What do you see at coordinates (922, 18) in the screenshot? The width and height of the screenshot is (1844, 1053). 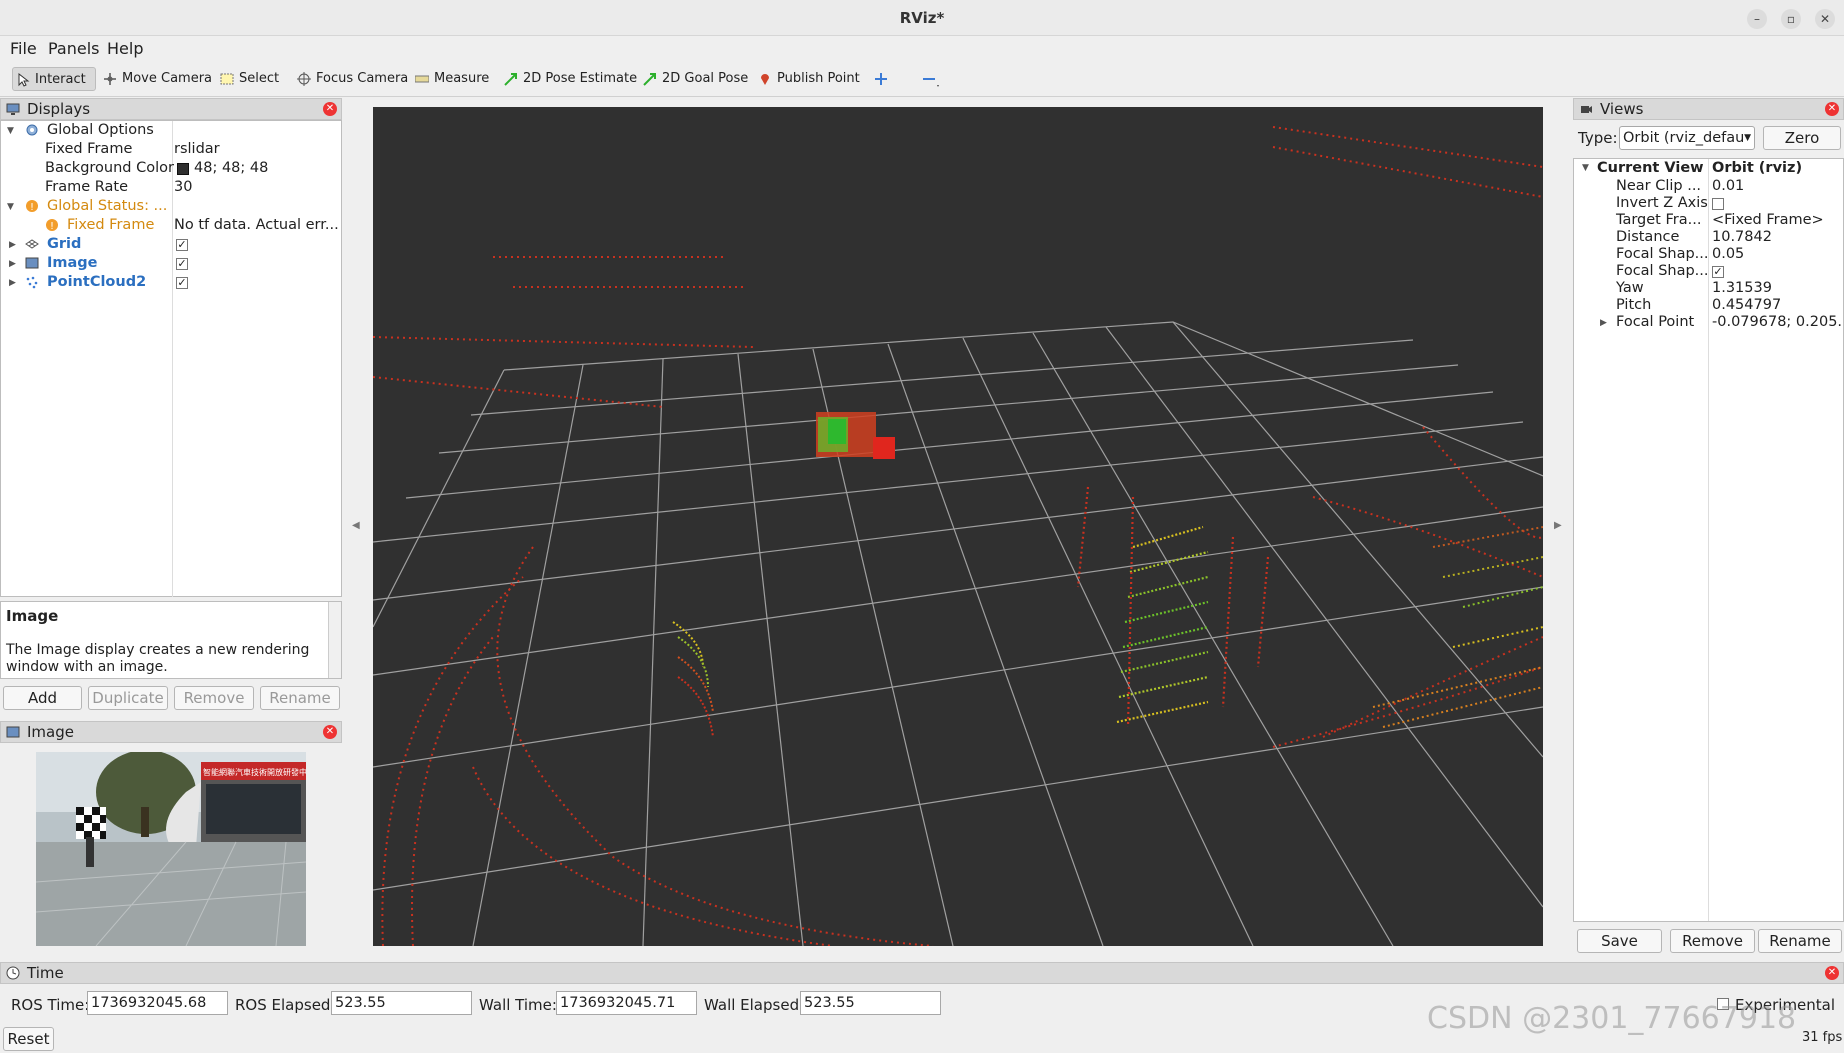 I see `window-title: RViz*` at bounding box center [922, 18].